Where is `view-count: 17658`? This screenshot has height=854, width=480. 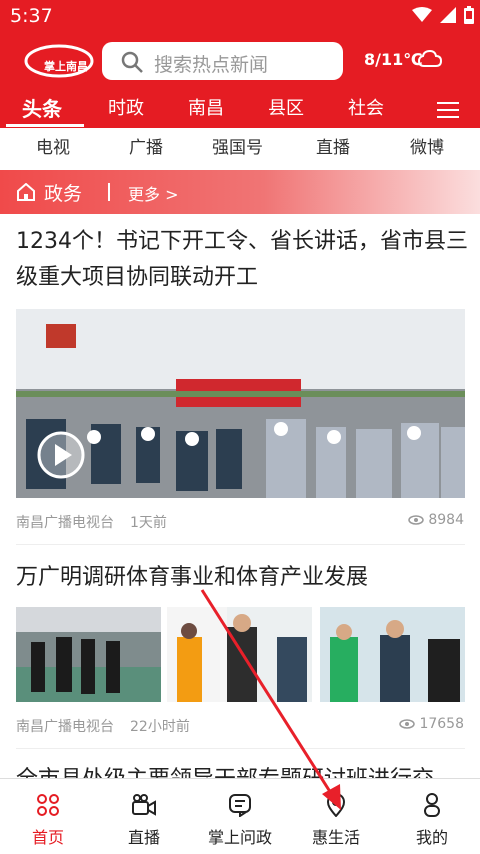 view-count: 17658 is located at coordinates (441, 724).